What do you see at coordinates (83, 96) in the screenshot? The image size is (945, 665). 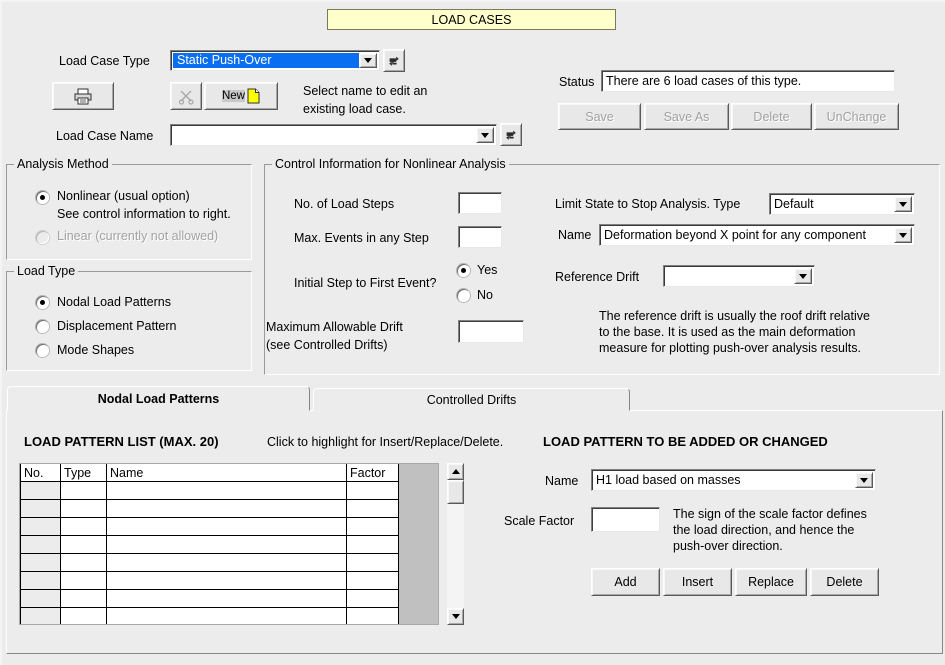 I see `print-button` at bounding box center [83, 96].